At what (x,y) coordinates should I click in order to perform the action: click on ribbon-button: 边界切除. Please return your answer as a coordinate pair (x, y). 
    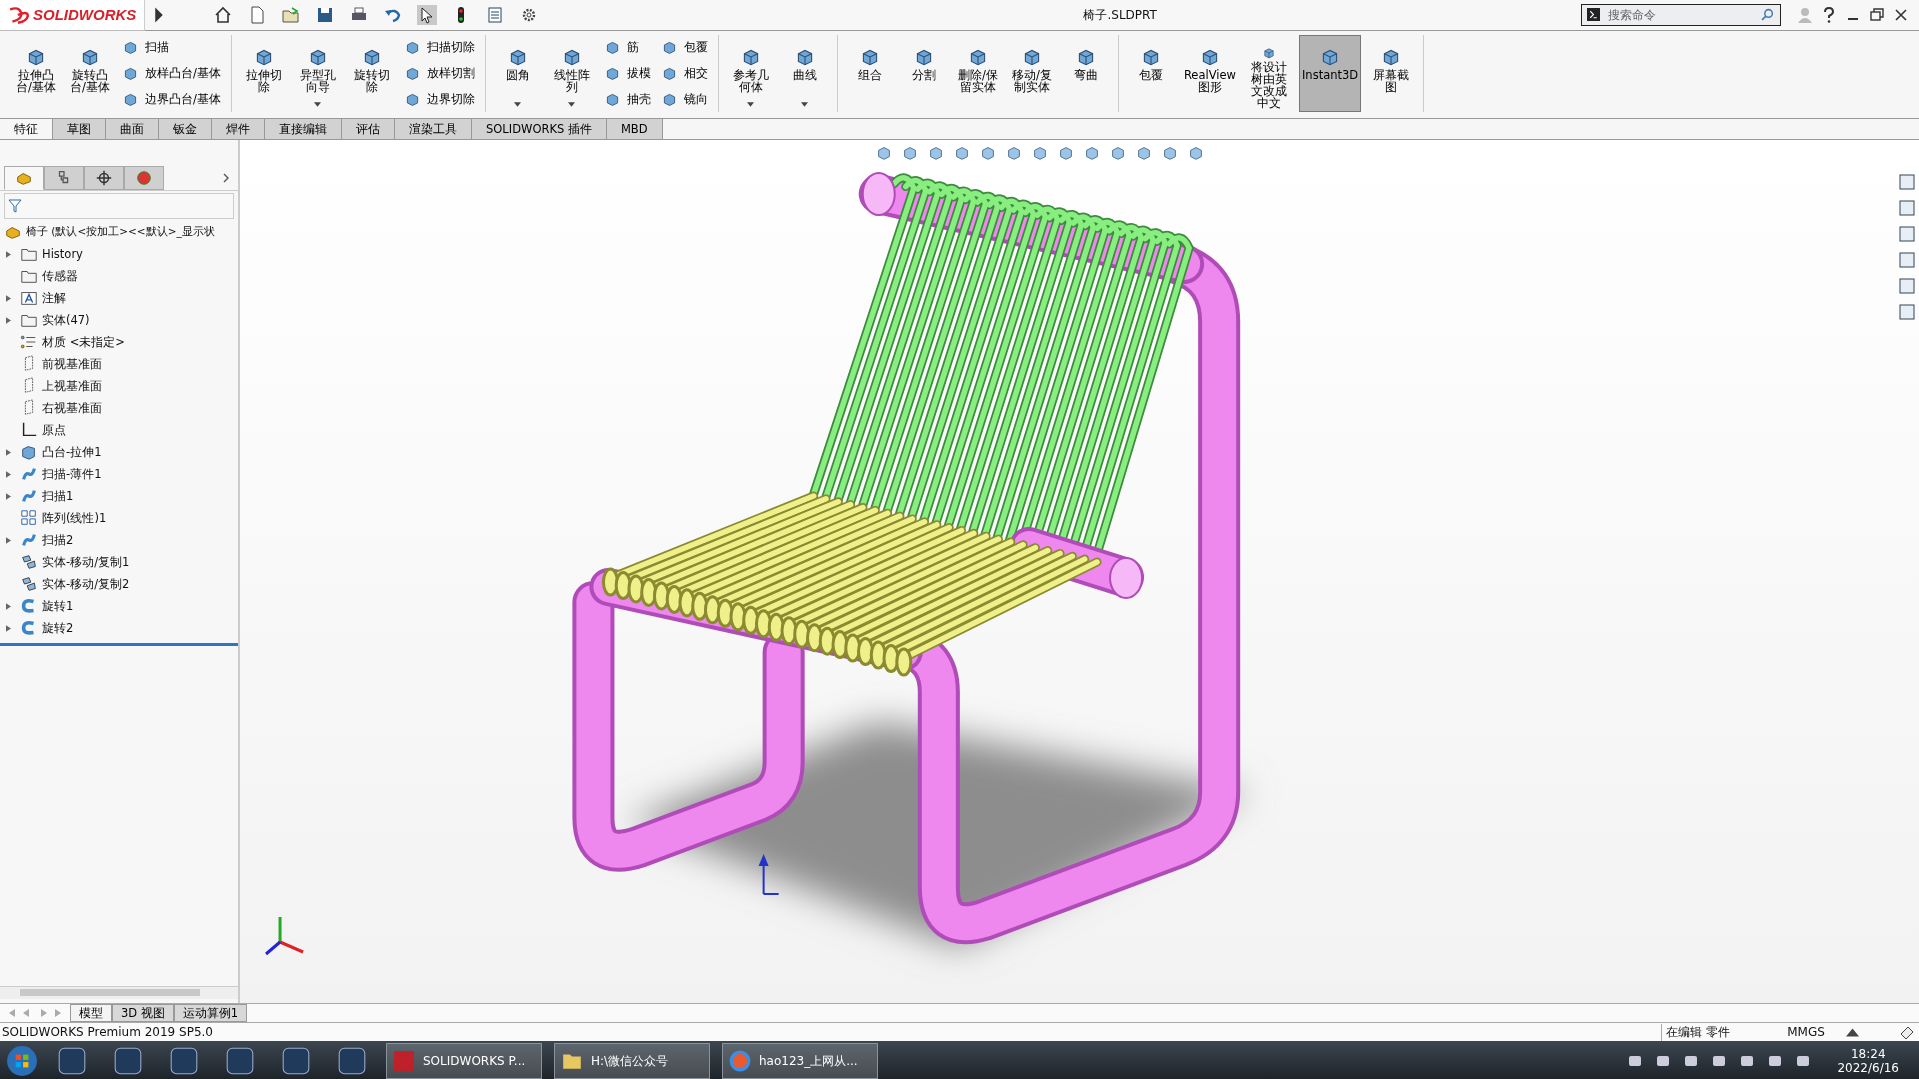
    Looking at the image, I should click on (439, 99).